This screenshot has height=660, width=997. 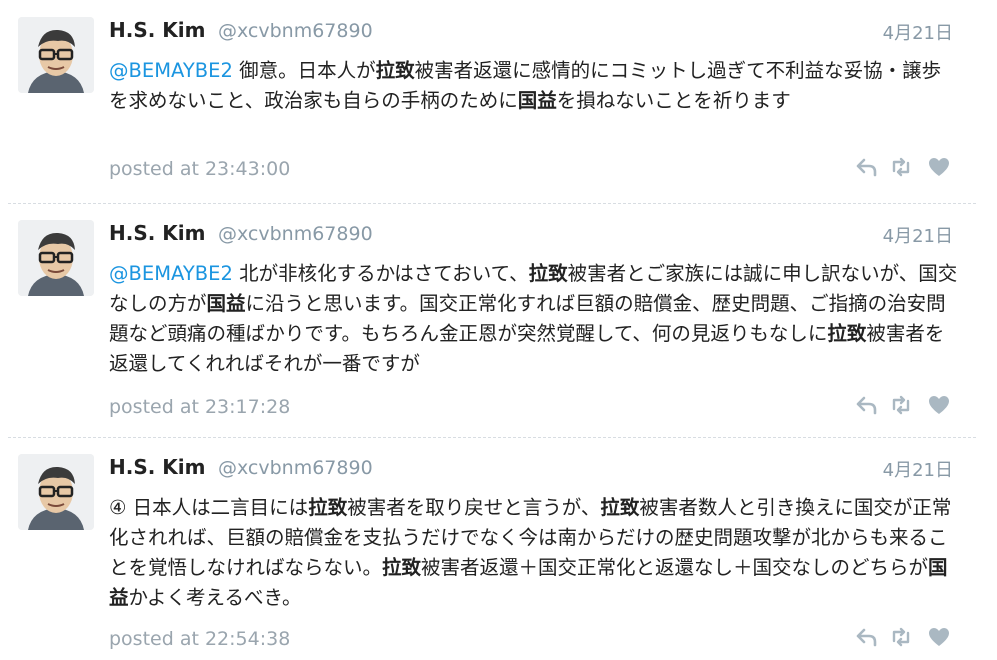 What do you see at coordinates (200, 407) in the screenshot?
I see `posted-time: posted at 23:17:28` at bounding box center [200, 407].